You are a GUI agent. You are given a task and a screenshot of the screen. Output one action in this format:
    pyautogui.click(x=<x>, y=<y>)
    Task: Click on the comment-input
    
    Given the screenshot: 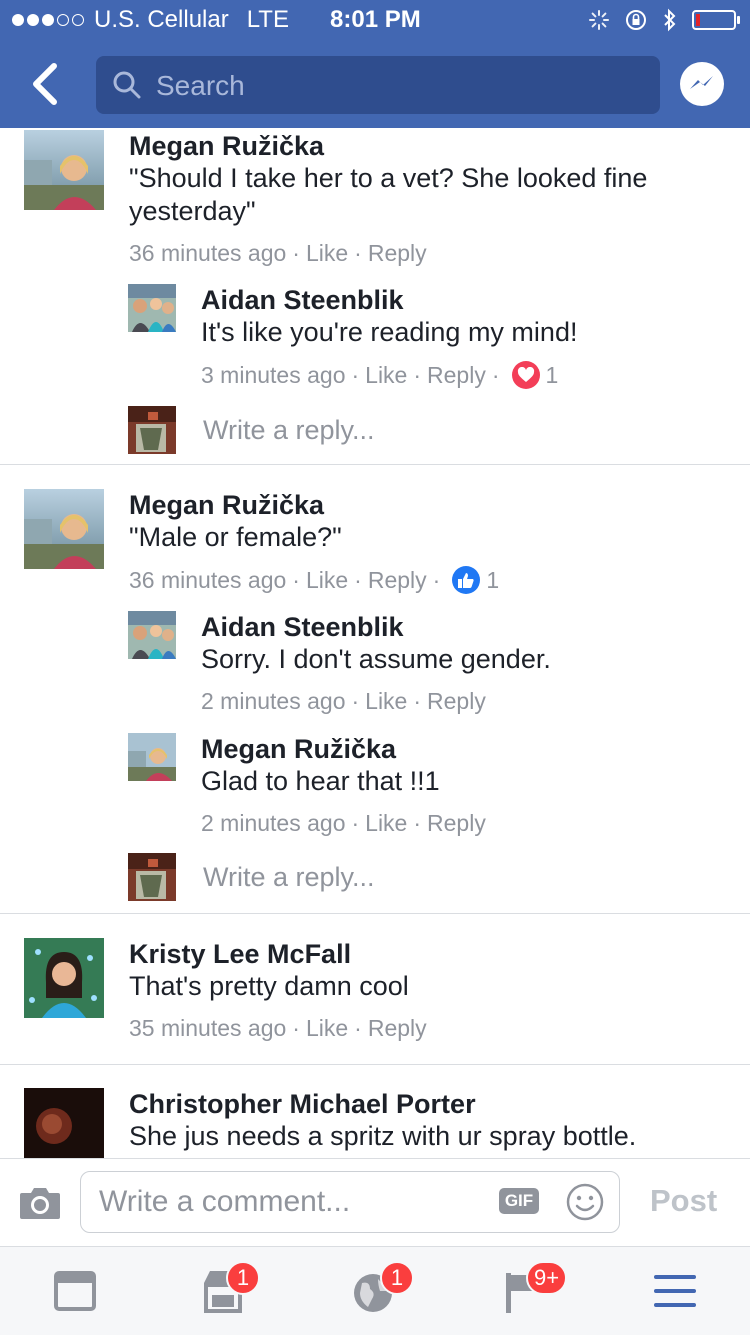 What is the action you would take?
    pyautogui.click(x=294, y=1202)
    